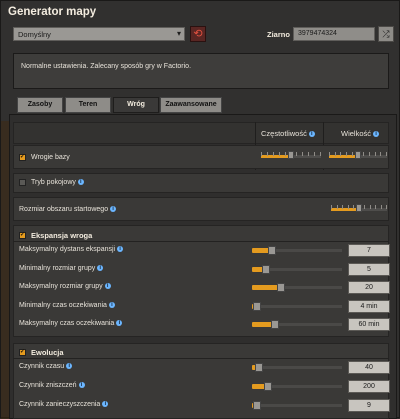  Describe the element at coordinates (369, 405) in the screenshot. I see `evolution-value-field: 9` at that location.